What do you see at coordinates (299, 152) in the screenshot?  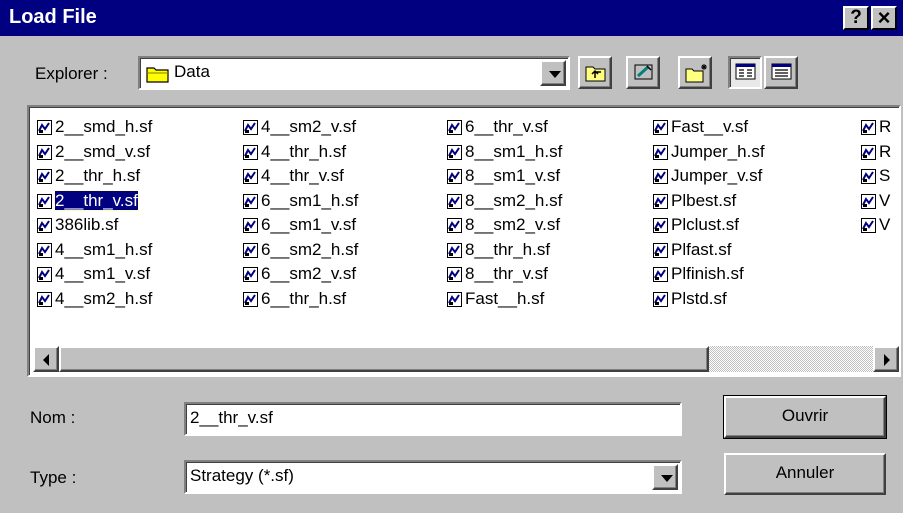 I see `file-item: 4__thr_h.sf` at bounding box center [299, 152].